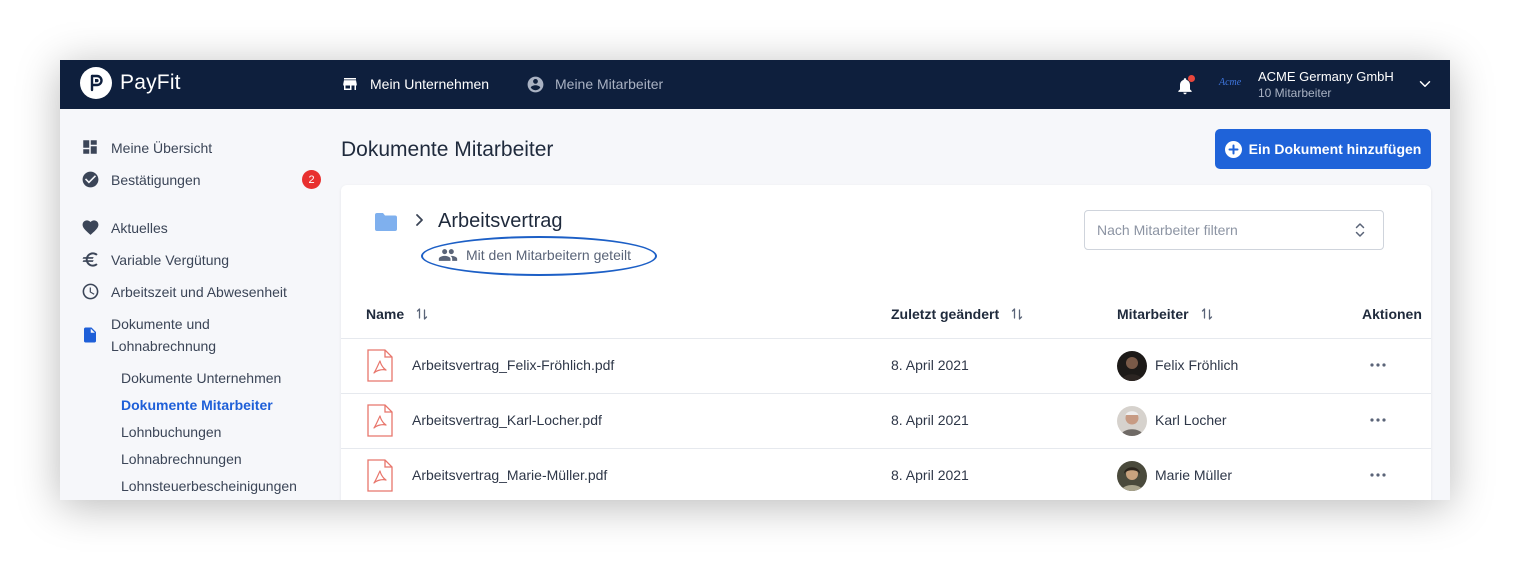  I want to click on sidebar-item-bestaetigungen: Bestätigungen, so click(140, 180).